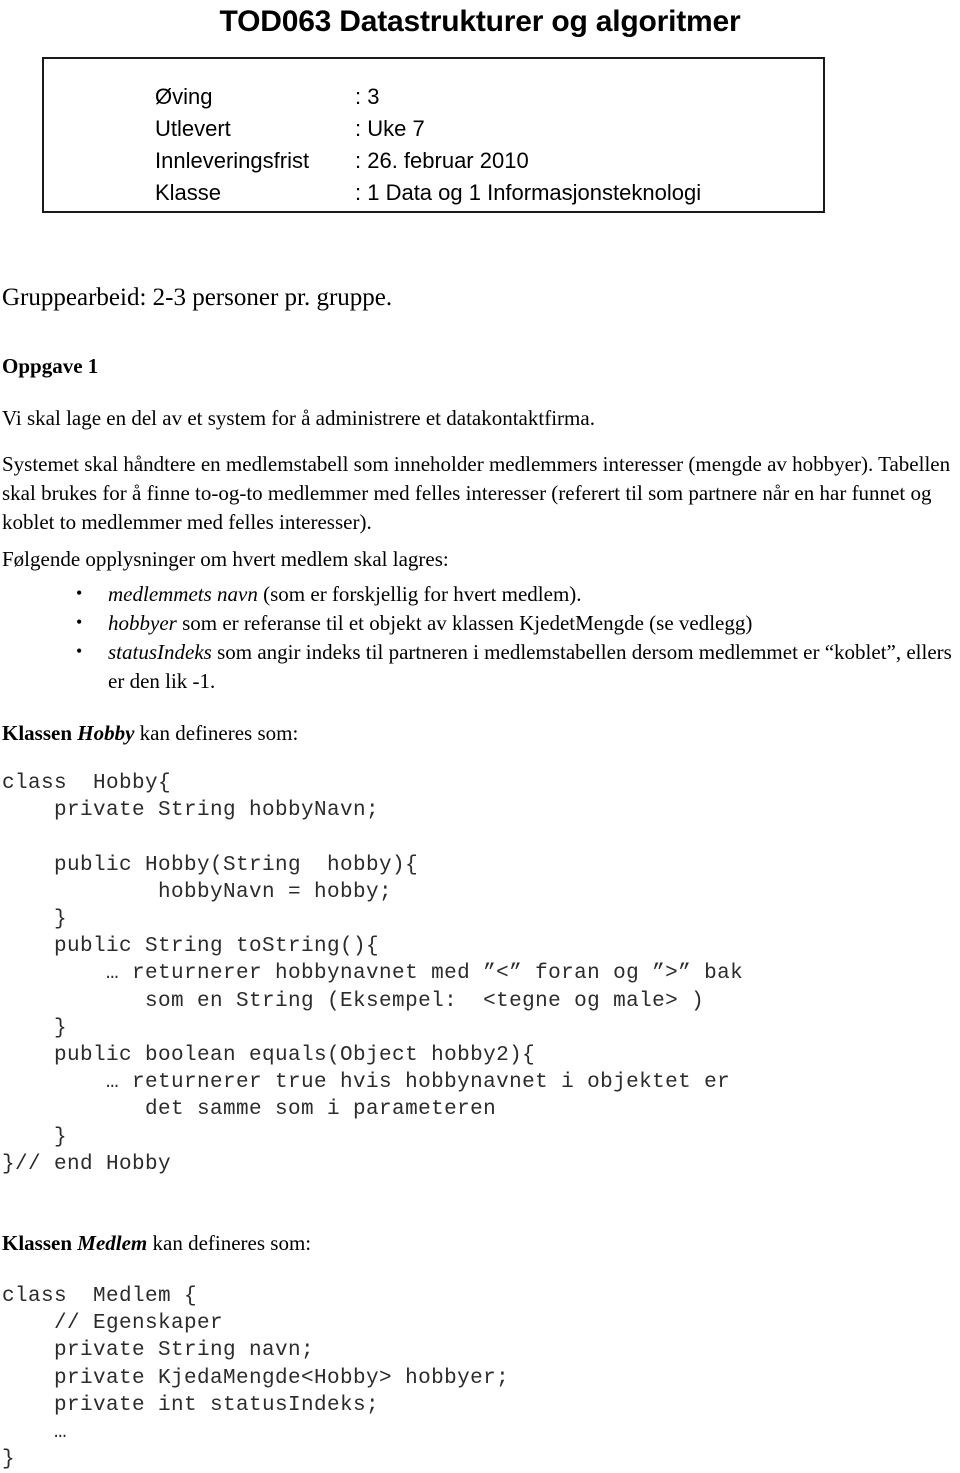  Describe the element at coordinates (367, 96) in the screenshot. I see `info-value-oving: : 3` at that location.